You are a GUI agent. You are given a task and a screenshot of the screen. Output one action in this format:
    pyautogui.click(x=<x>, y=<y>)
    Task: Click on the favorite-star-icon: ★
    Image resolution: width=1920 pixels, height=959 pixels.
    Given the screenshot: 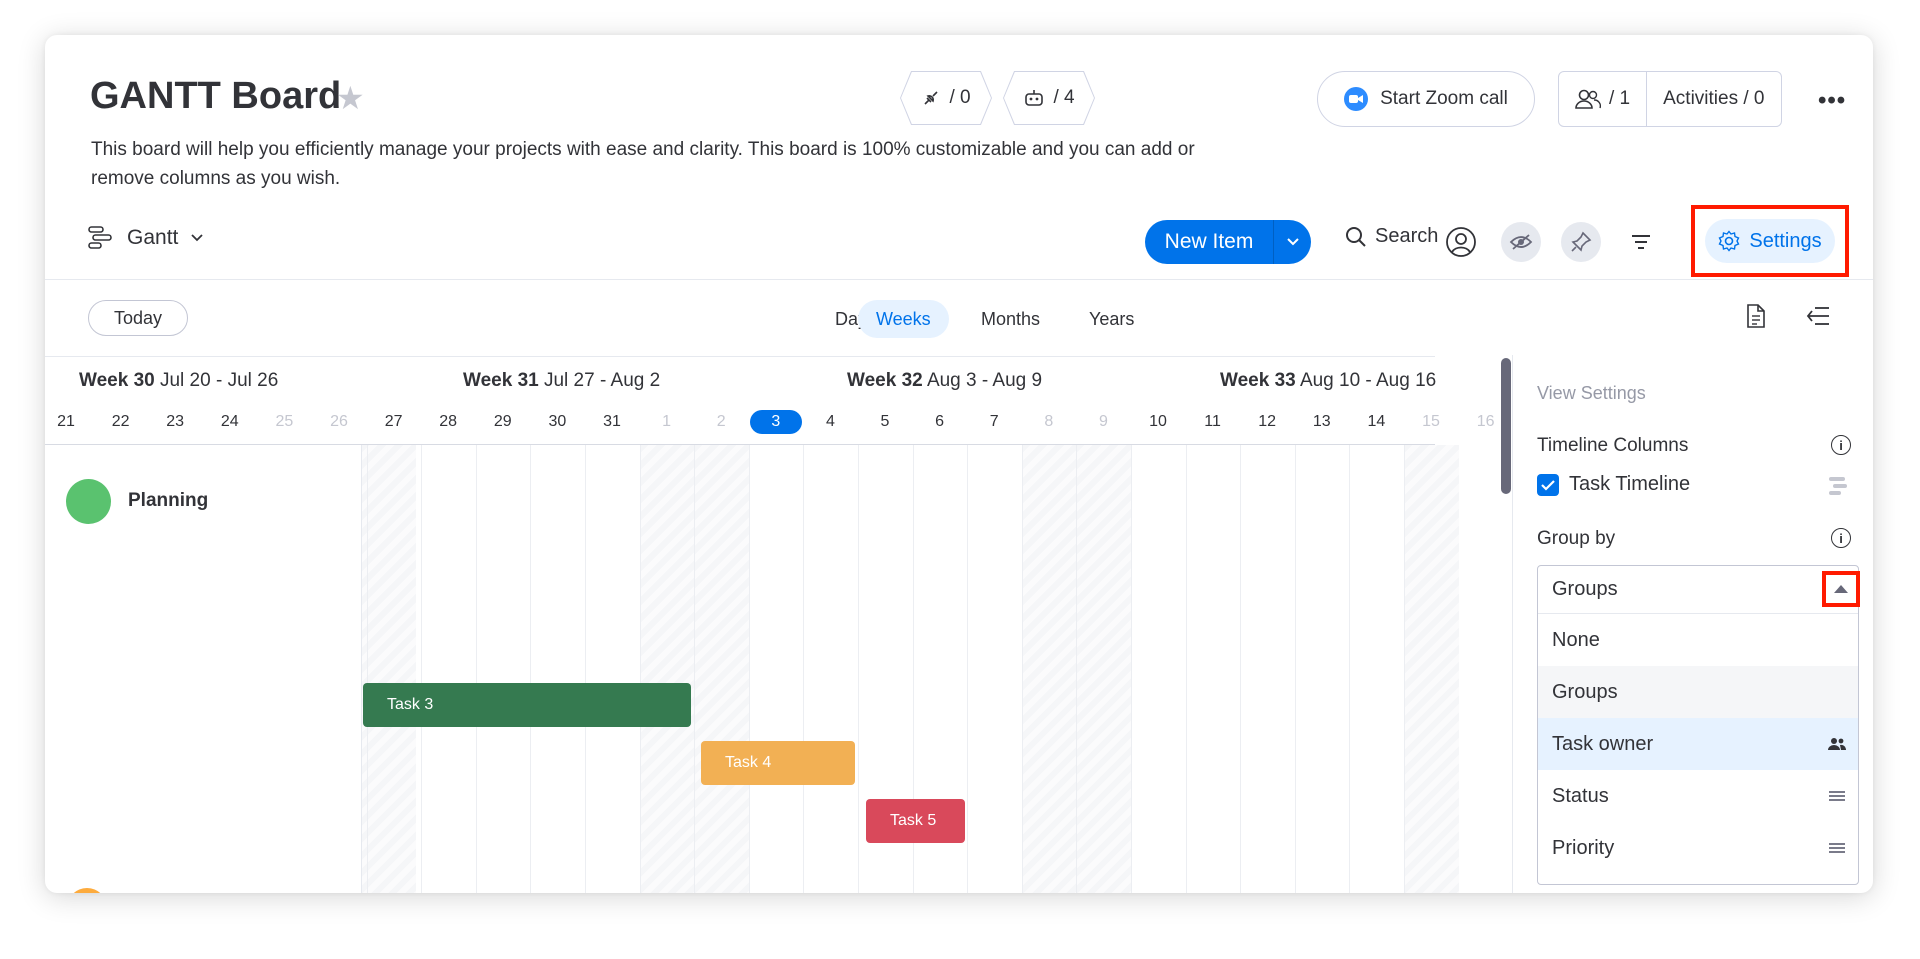 What is the action you would take?
    pyautogui.click(x=350, y=98)
    